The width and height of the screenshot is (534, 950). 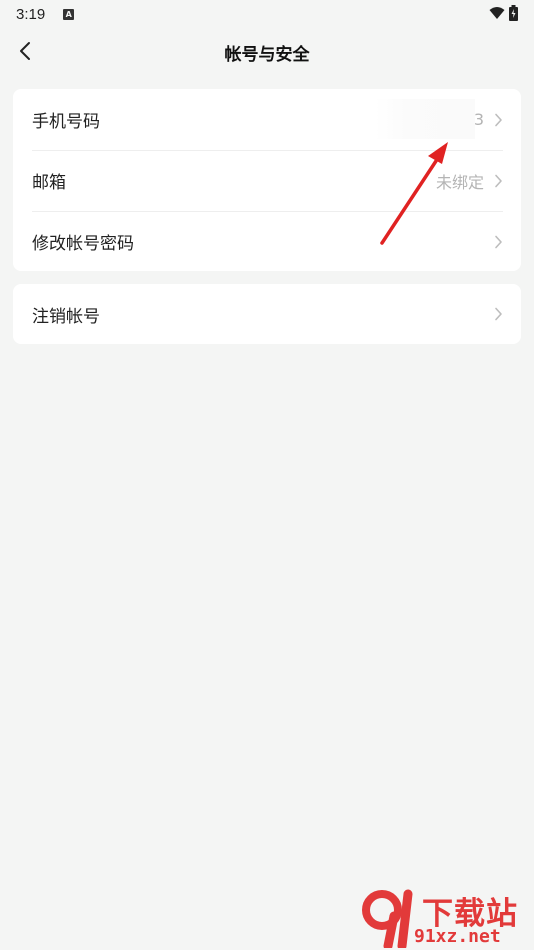 I want to click on settings-row-phone: 手机号码 3, so click(x=267, y=119).